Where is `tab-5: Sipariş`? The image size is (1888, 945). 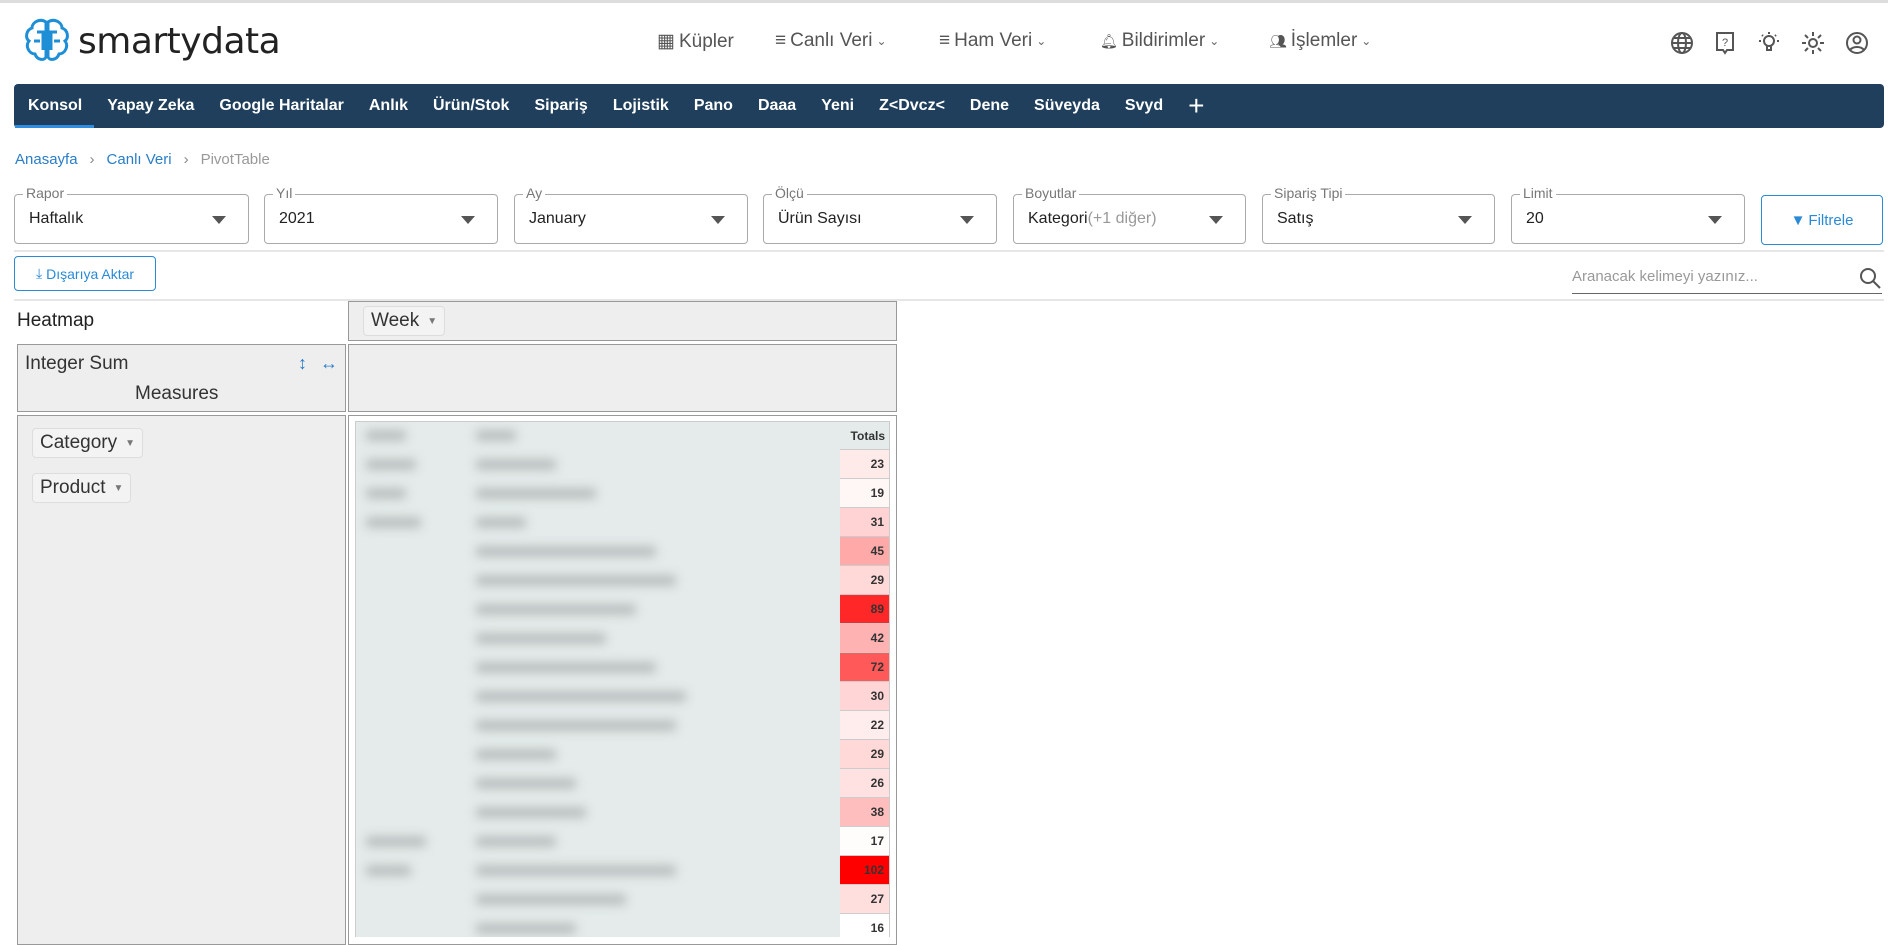
tab-5: Sipariş is located at coordinates (560, 106).